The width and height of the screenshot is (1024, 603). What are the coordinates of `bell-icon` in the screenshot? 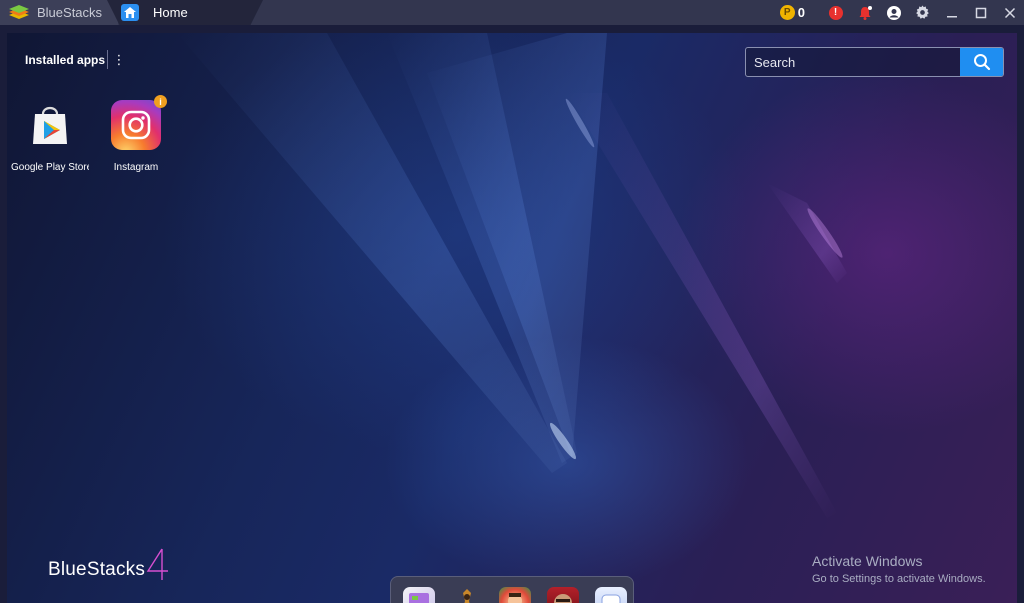 It's located at (865, 12).